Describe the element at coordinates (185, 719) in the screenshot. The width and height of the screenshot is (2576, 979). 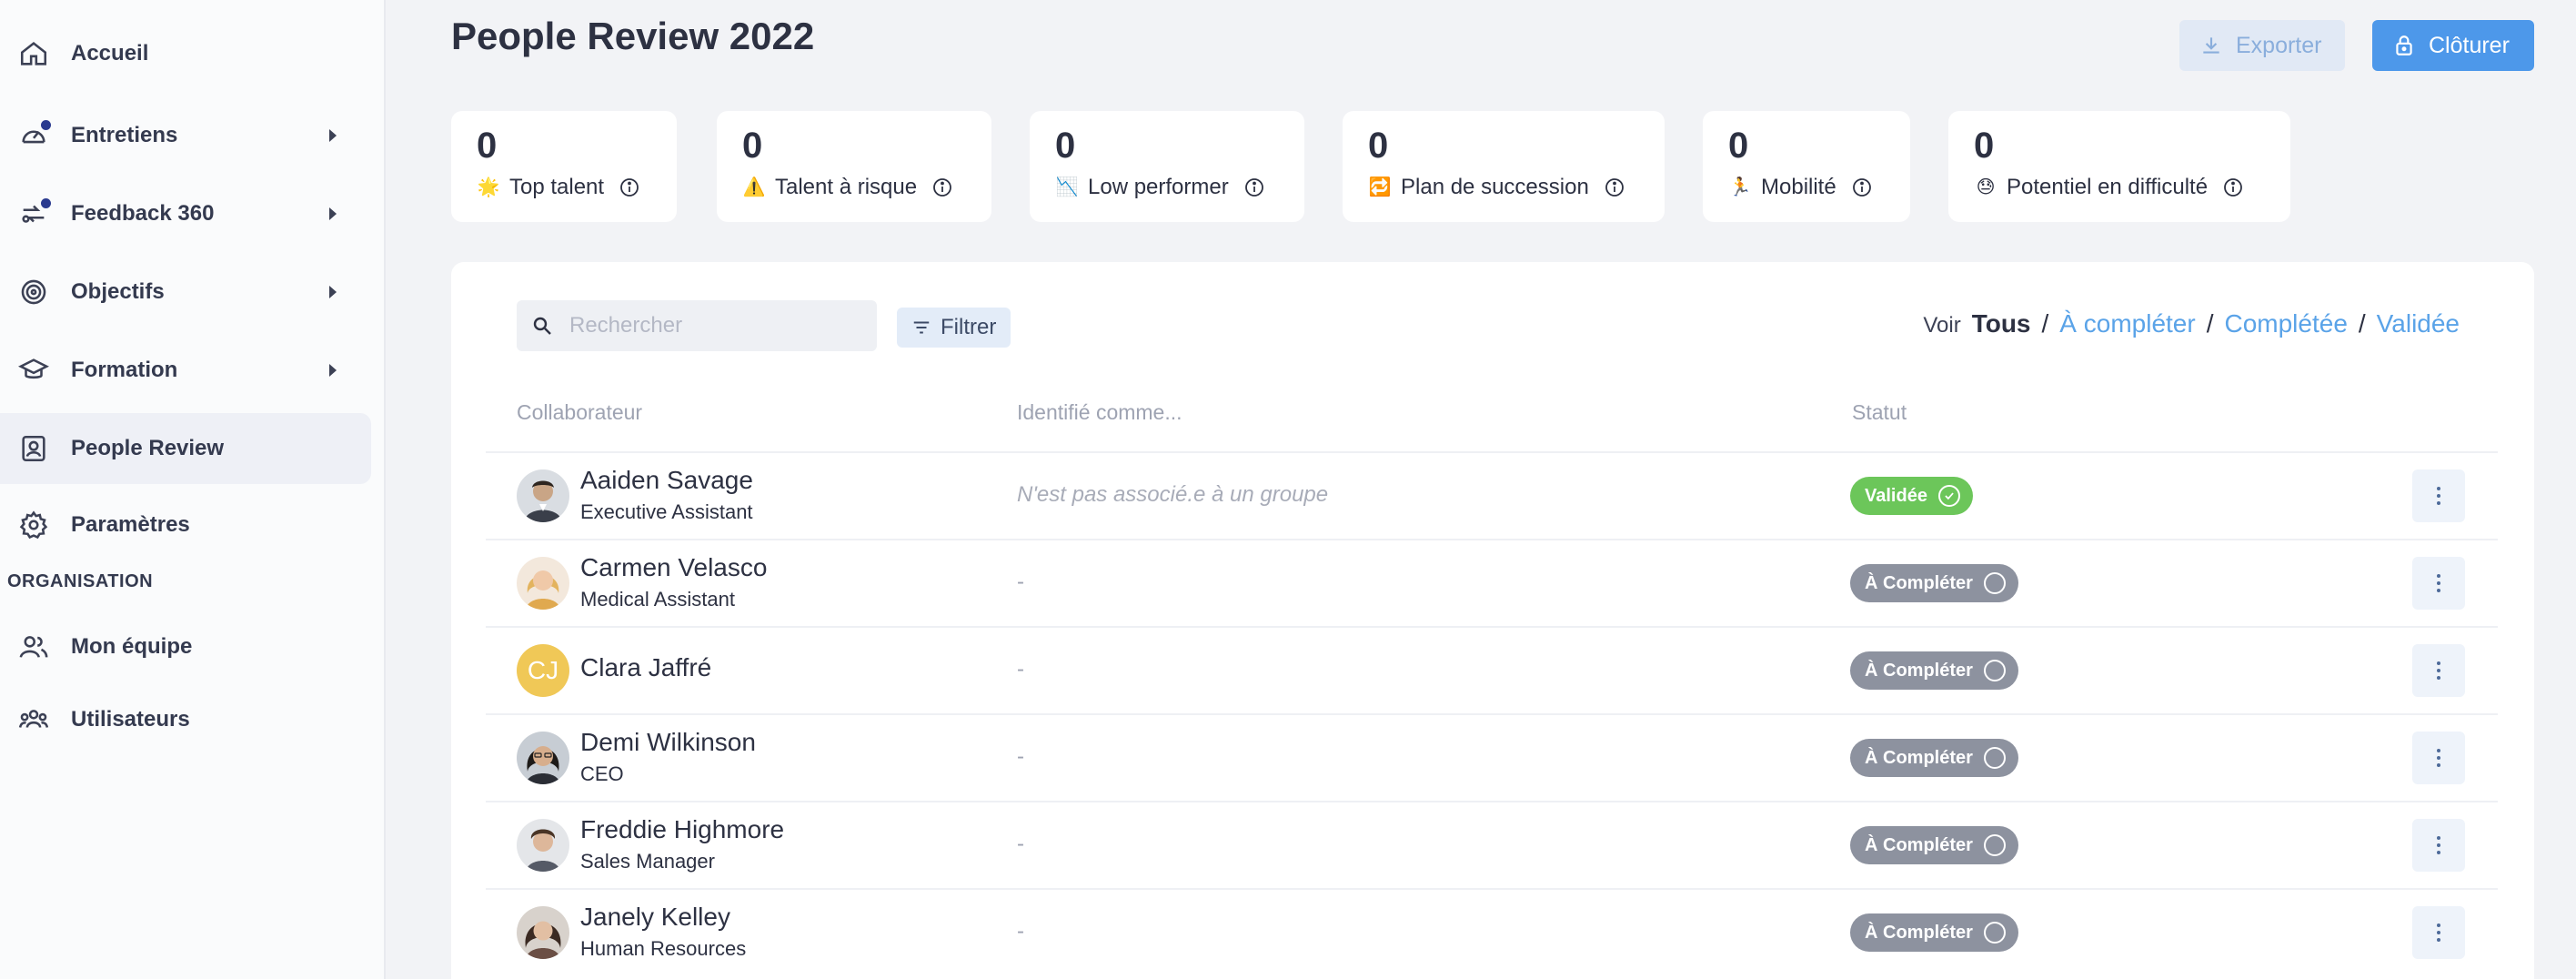
I see `sidebar-item-utilisateurs: Utilisateurs` at that location.